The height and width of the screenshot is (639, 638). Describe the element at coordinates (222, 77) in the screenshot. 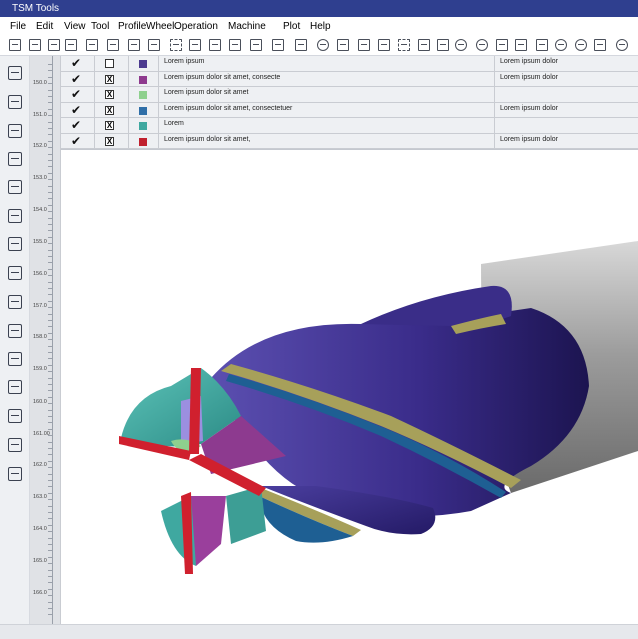

I see `row-description: Lorem ipsum dolor sit amet, consecte` at that location.